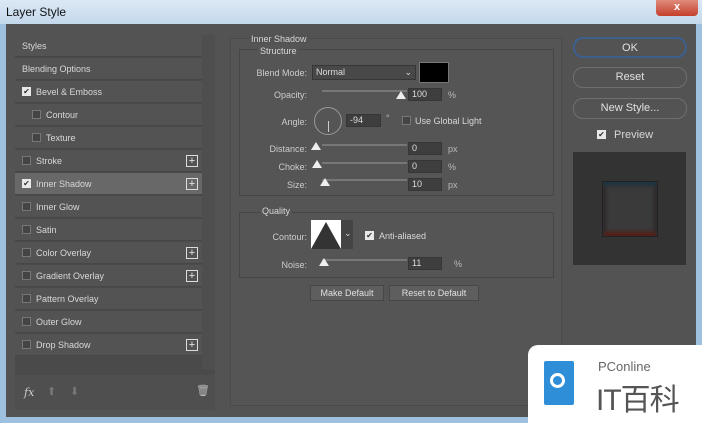  Describe the element at coordinates (58, 206) in the screenshot. I see `style-item-label: Inner Glow` at that location.